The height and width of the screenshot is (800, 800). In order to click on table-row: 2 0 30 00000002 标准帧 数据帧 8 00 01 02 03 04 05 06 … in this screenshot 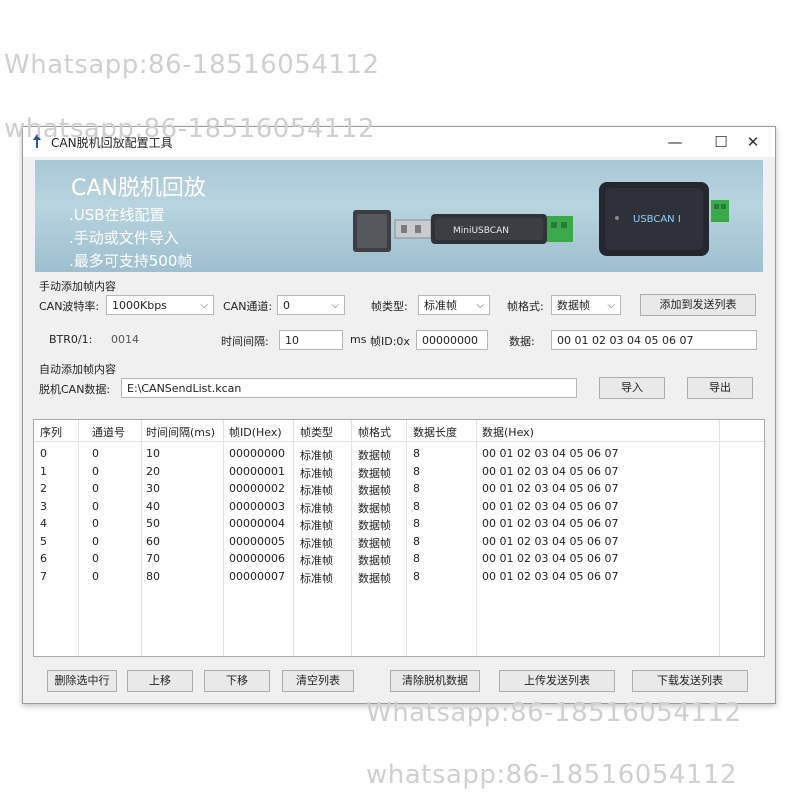, I will do `click(399, 489)`.